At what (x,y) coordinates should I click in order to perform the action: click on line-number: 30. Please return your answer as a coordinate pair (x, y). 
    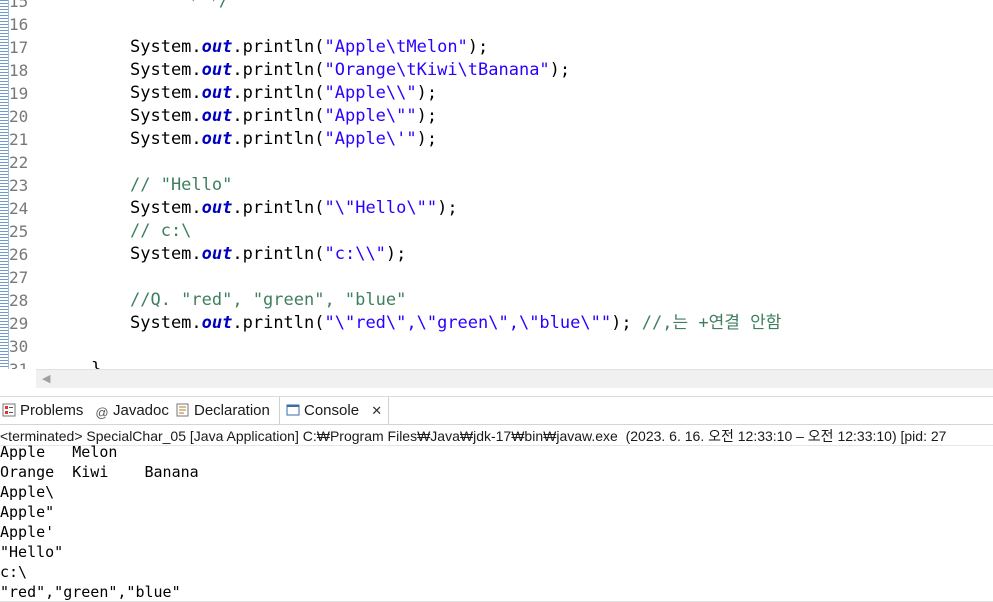
    Looking at the image, I should click on (19, 346).